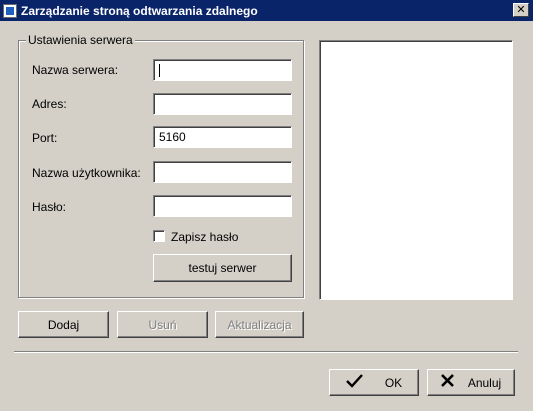 This screenshot has width=533, height=411. I want to click on x-icon, so click(447, 382).